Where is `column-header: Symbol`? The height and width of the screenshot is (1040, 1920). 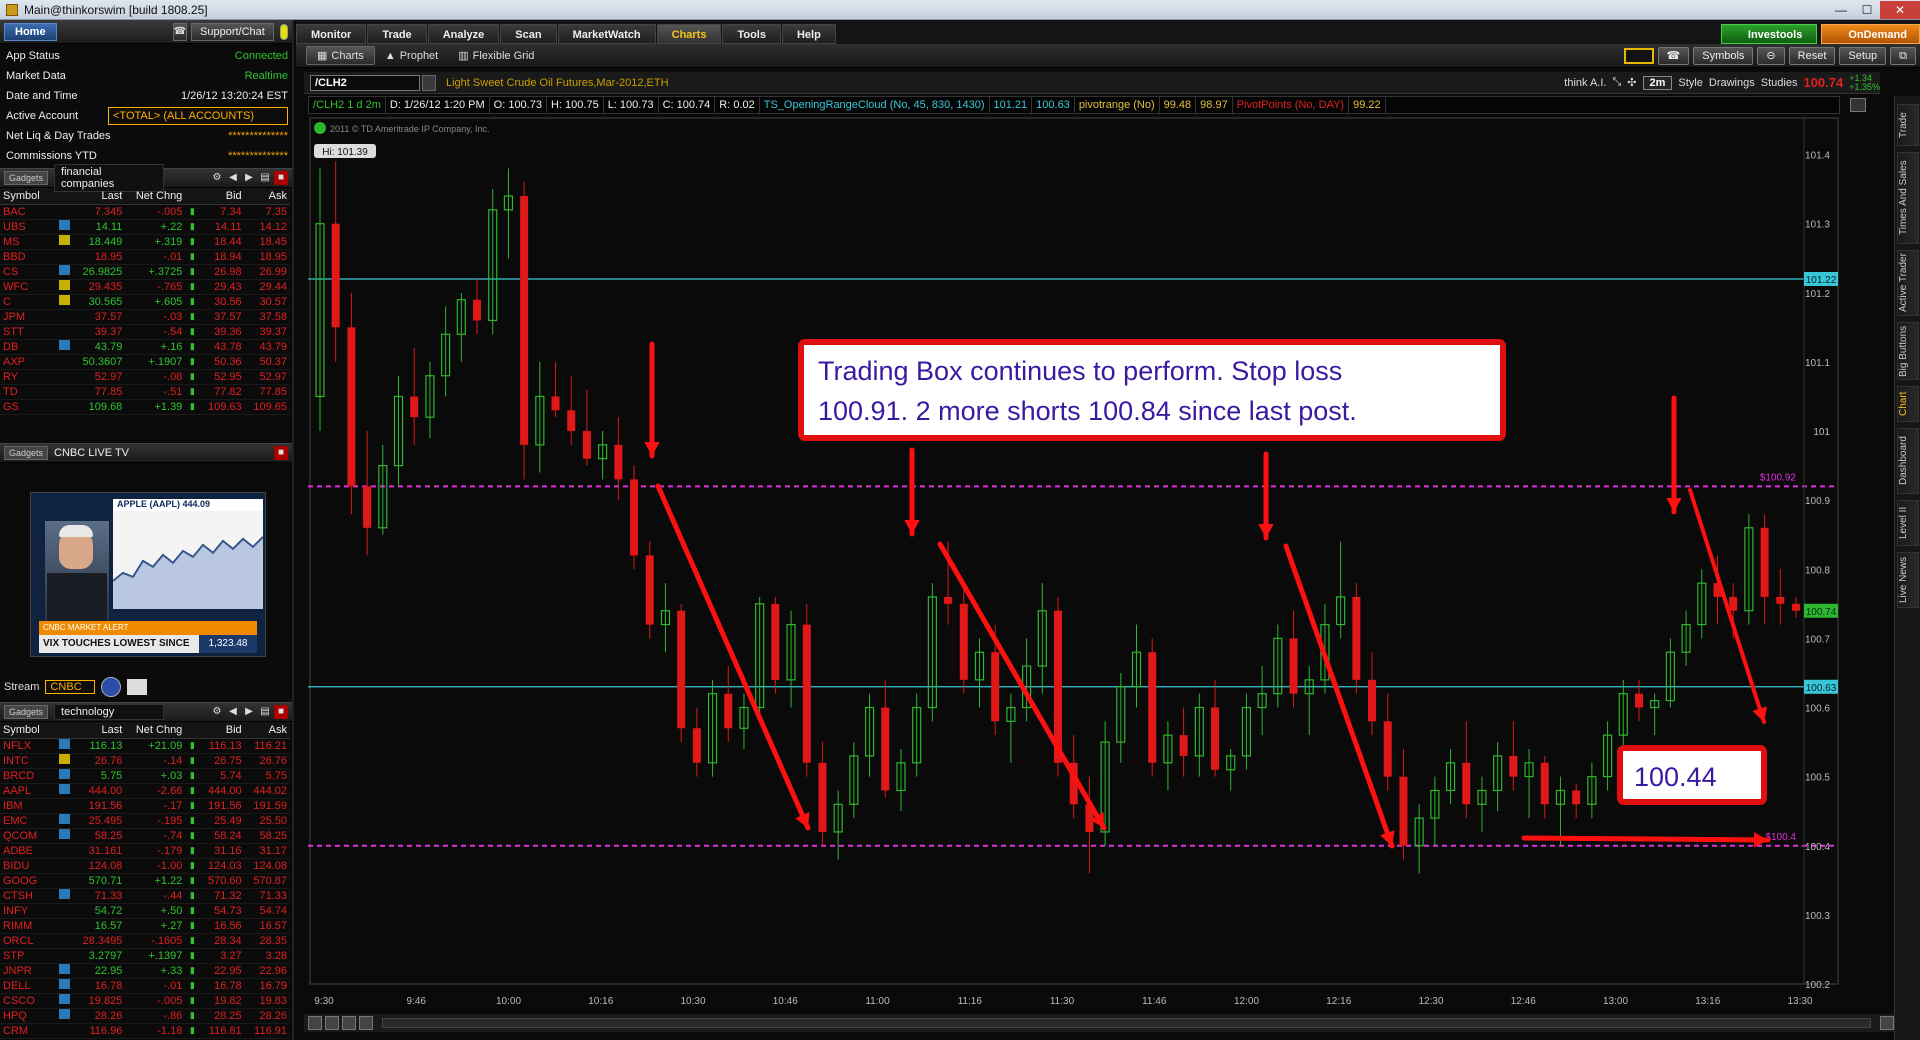 column-header: Symbol is located at coordinates (36, 730).